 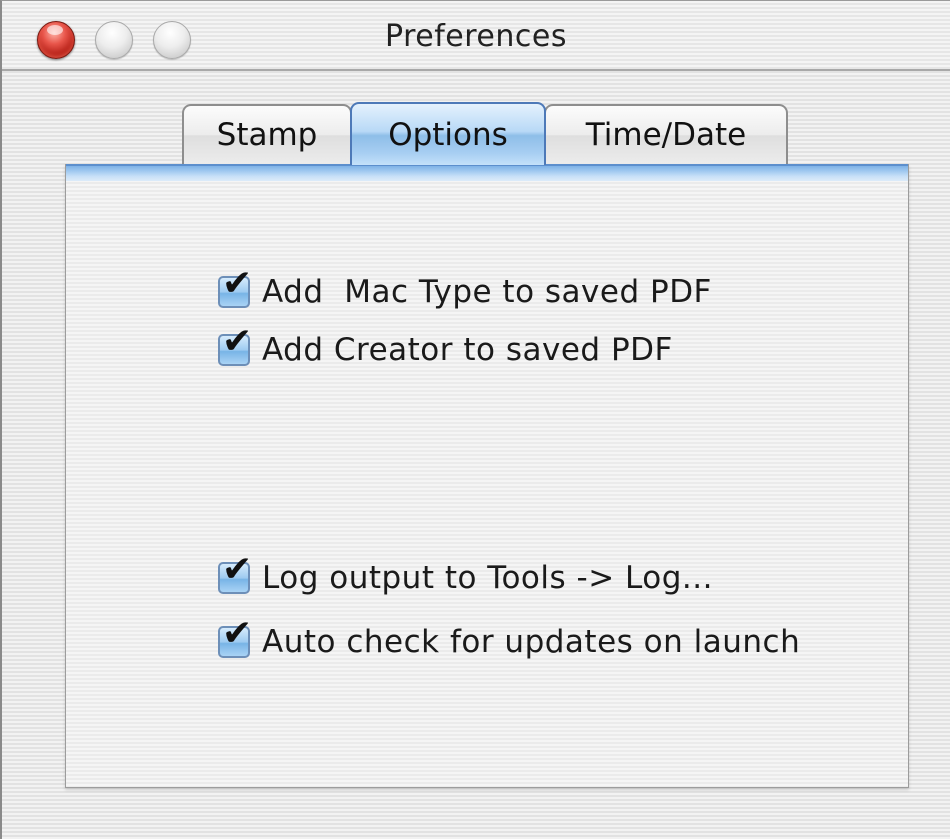 I want to click on tab-stamp: Stamp, so click(x=267, y=134).